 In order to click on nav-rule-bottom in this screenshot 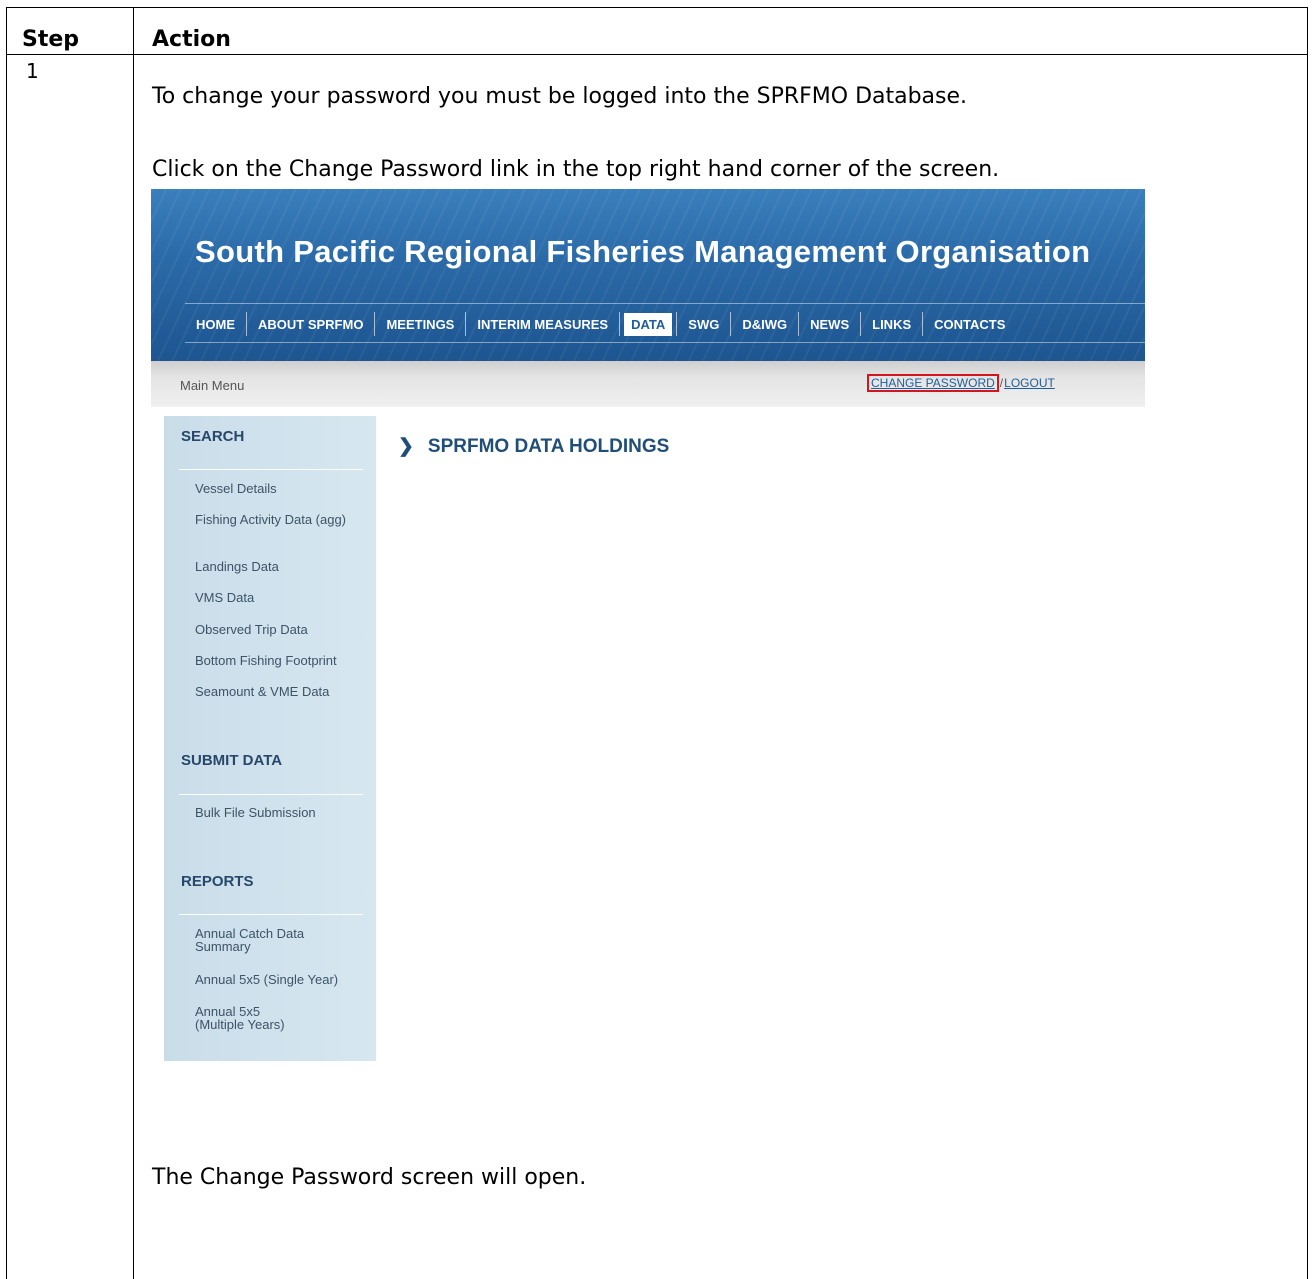, I will do `click(665, 342)`.